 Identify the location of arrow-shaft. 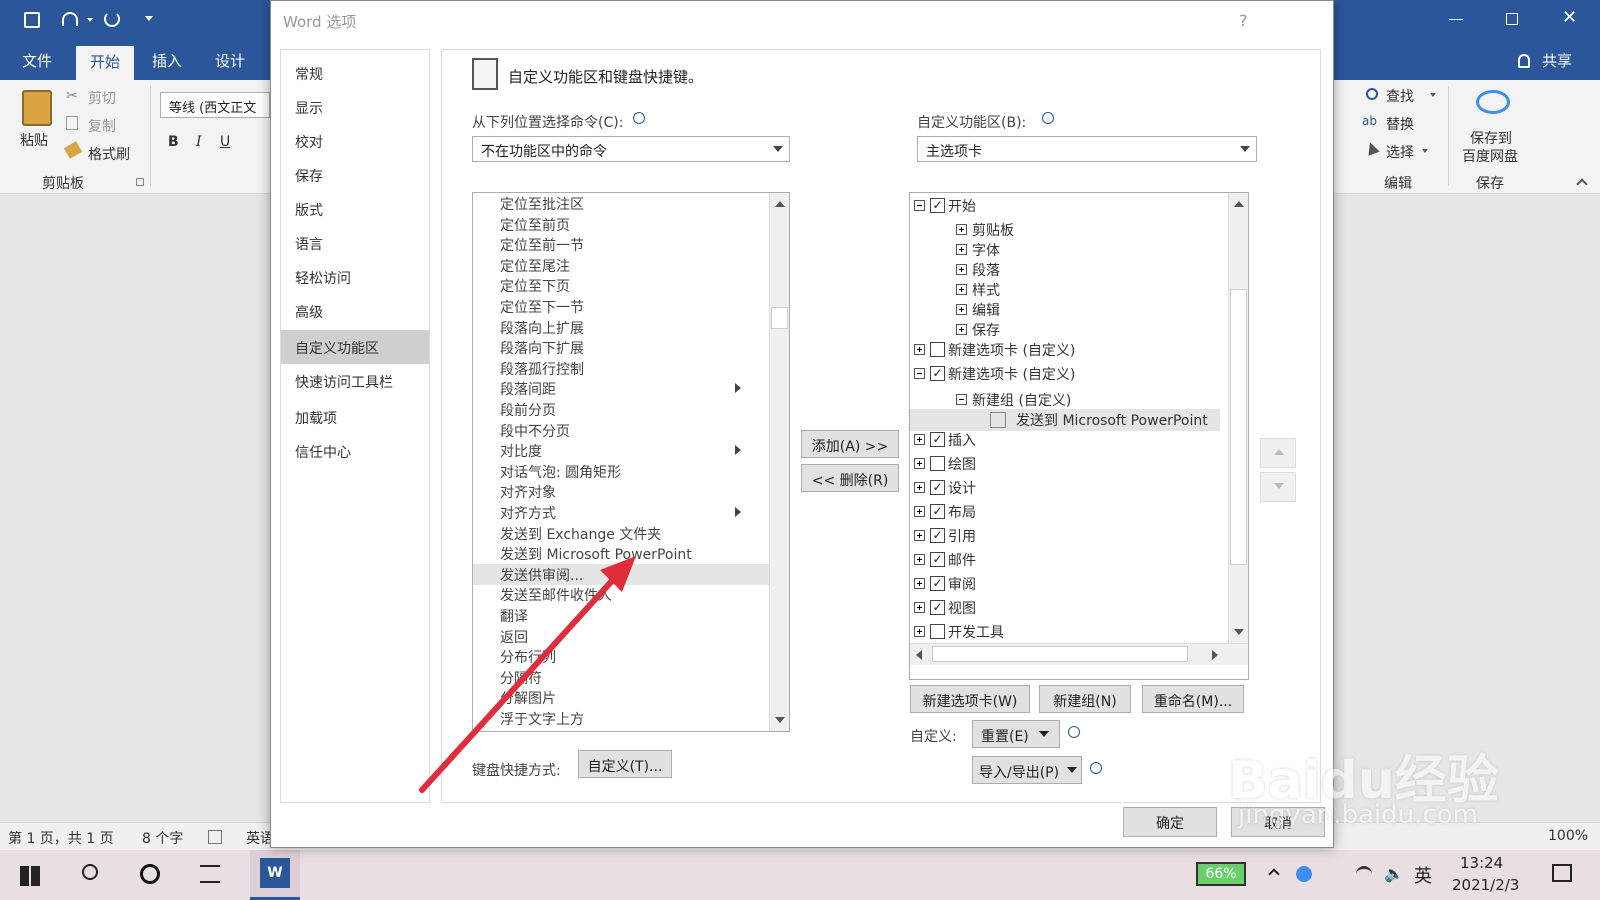
(521, 681).